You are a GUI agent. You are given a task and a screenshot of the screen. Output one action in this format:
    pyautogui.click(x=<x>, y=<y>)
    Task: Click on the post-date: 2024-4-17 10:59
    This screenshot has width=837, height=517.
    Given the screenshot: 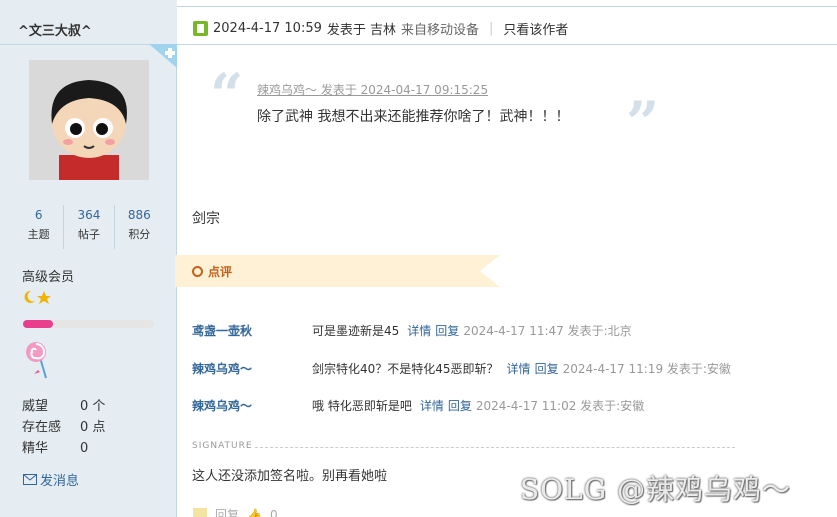 What is the action you would take?
    pyautogui.click(x=267, y=28)
    